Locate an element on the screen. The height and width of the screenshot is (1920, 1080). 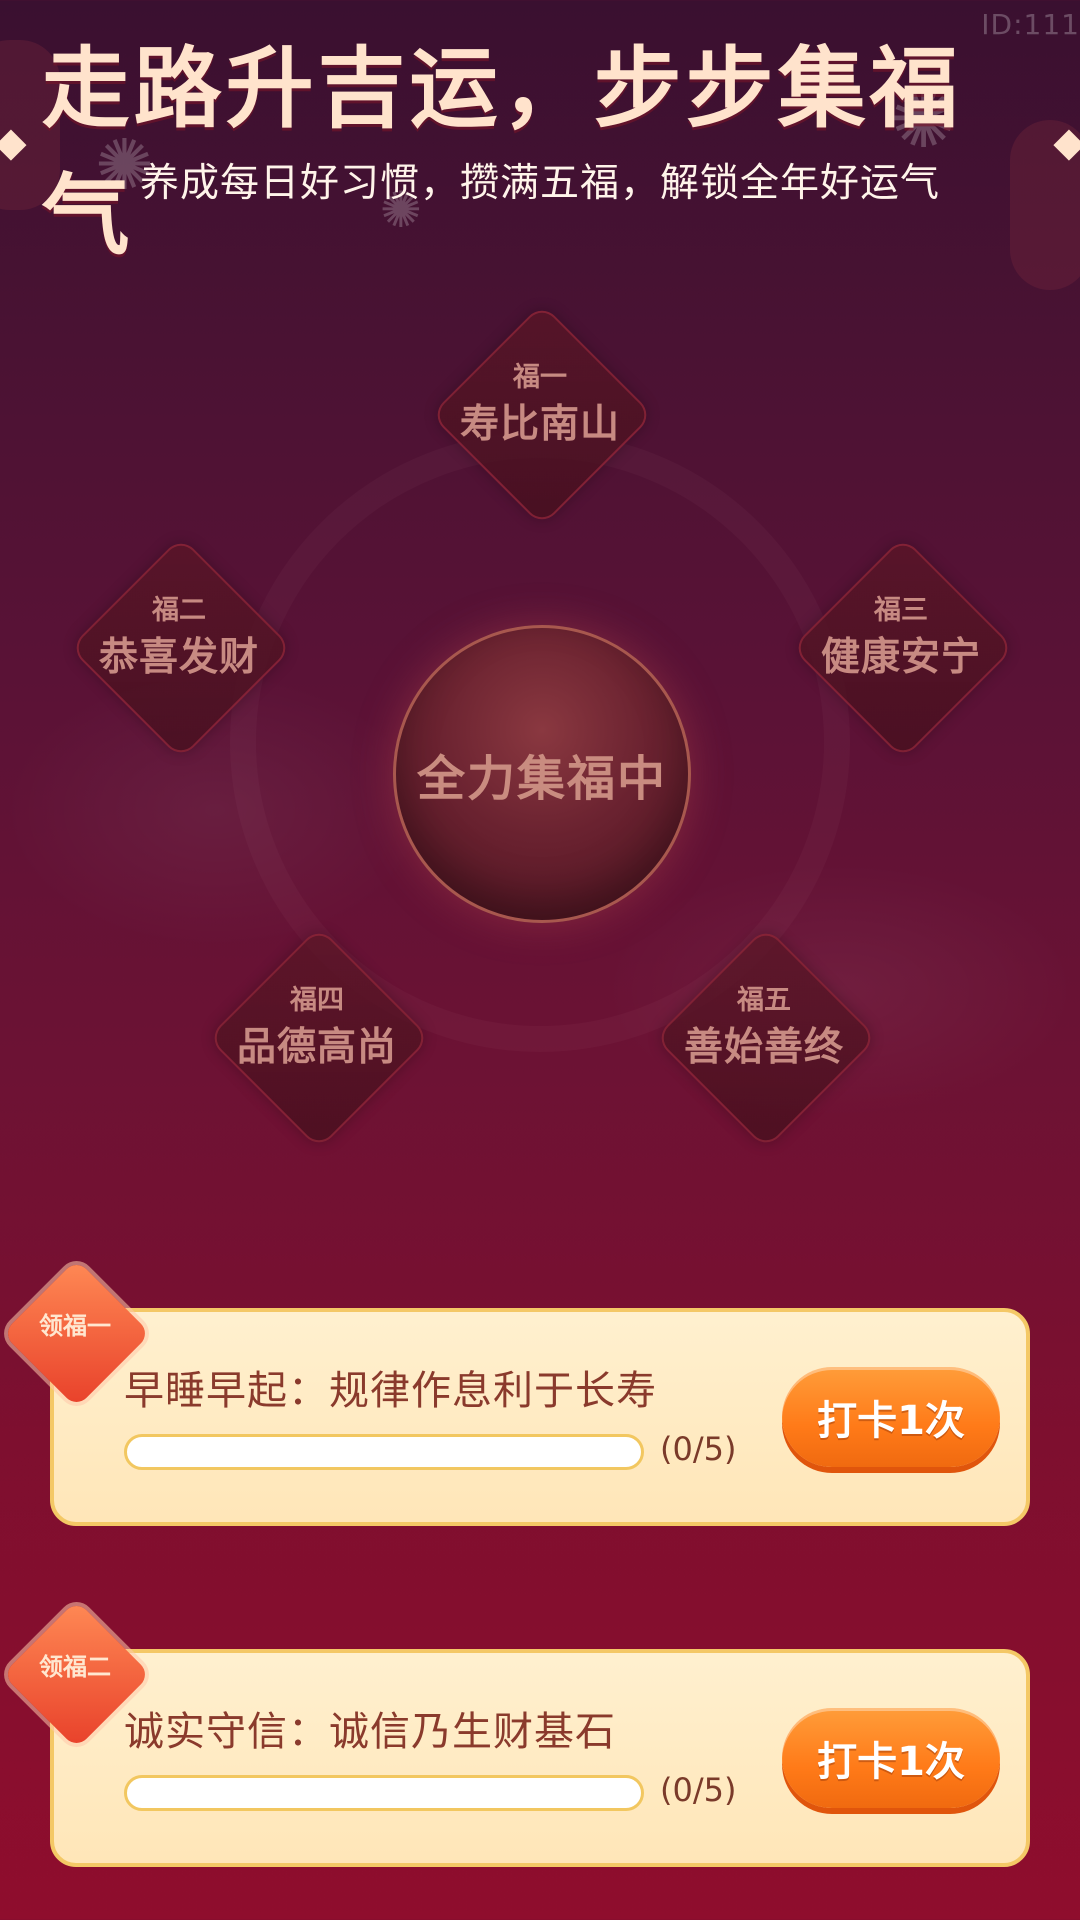
task-badge-label: 领福二 is located at coordinates (75, 1667).